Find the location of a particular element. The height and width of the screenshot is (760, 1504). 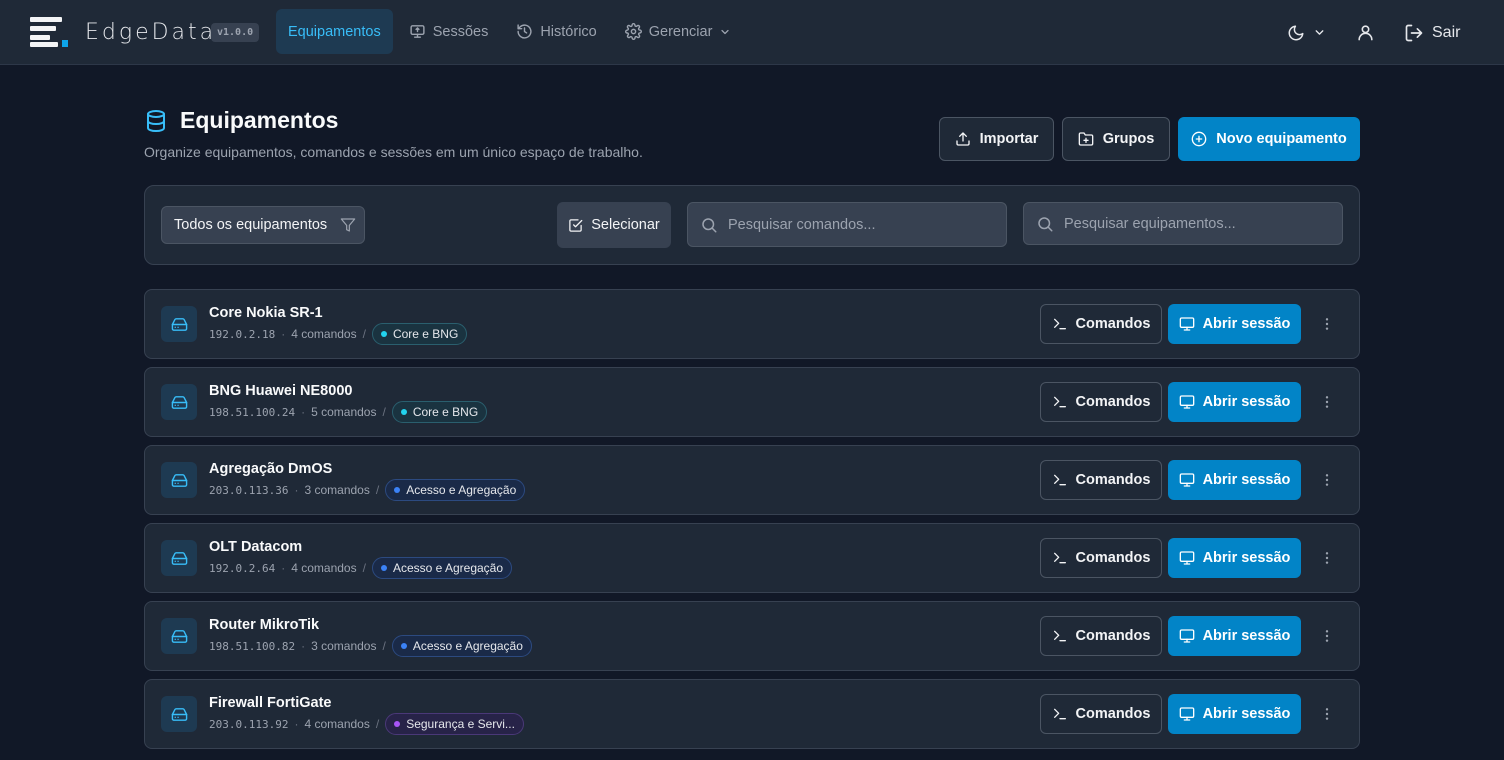

version-badge: v1.0.0 is located at coordinates (235, 32).